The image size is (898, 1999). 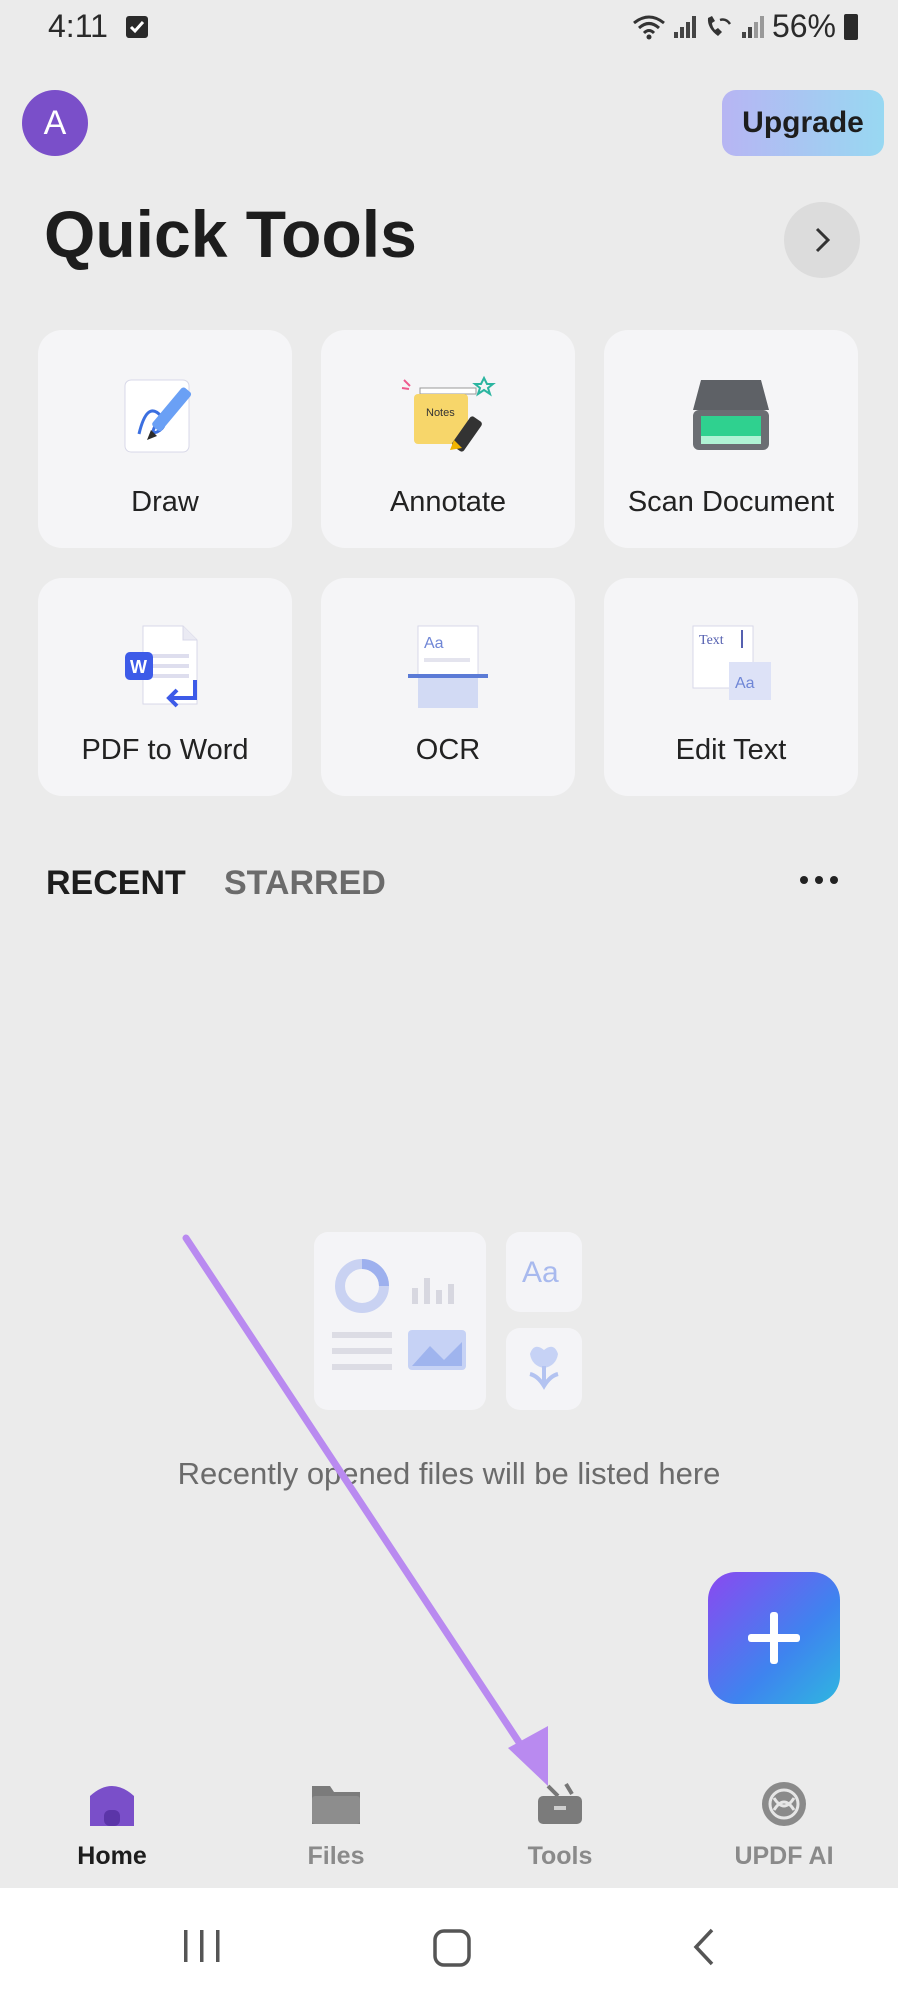 I want to click on tool-label: OCR, so click(x=448, y=750).